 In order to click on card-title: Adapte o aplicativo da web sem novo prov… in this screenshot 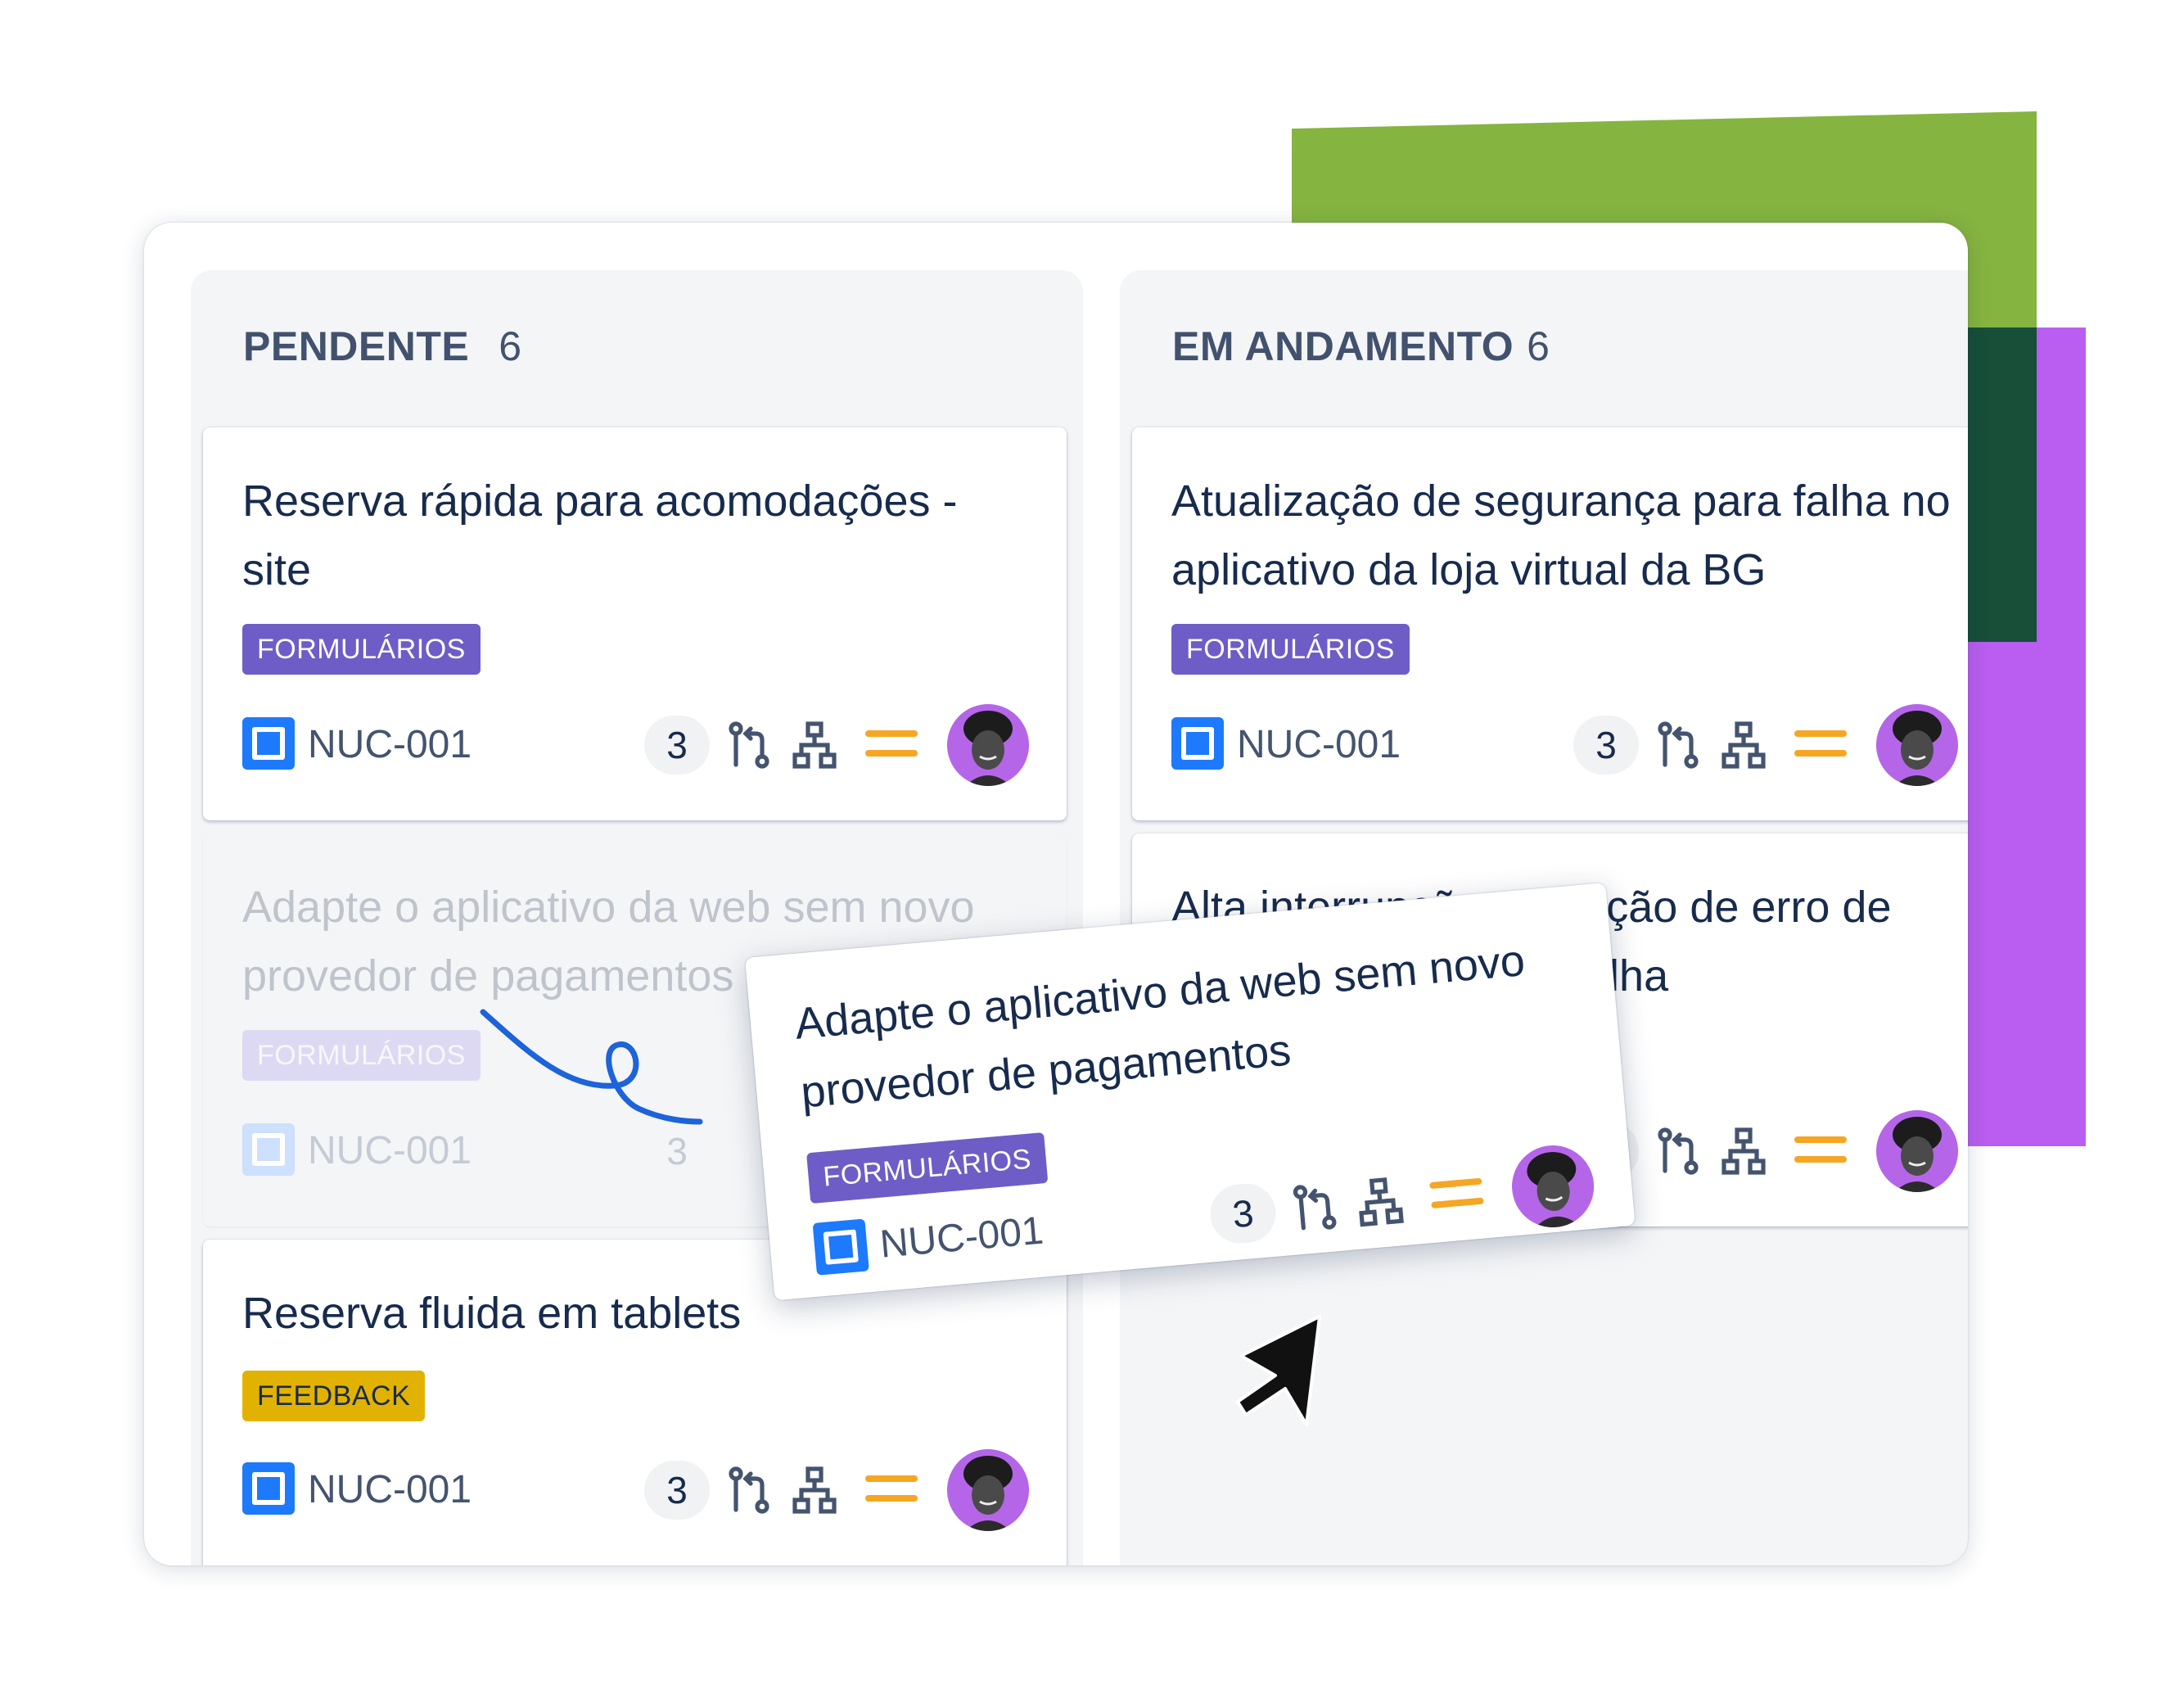, I will do `click(1159, 1027)`.